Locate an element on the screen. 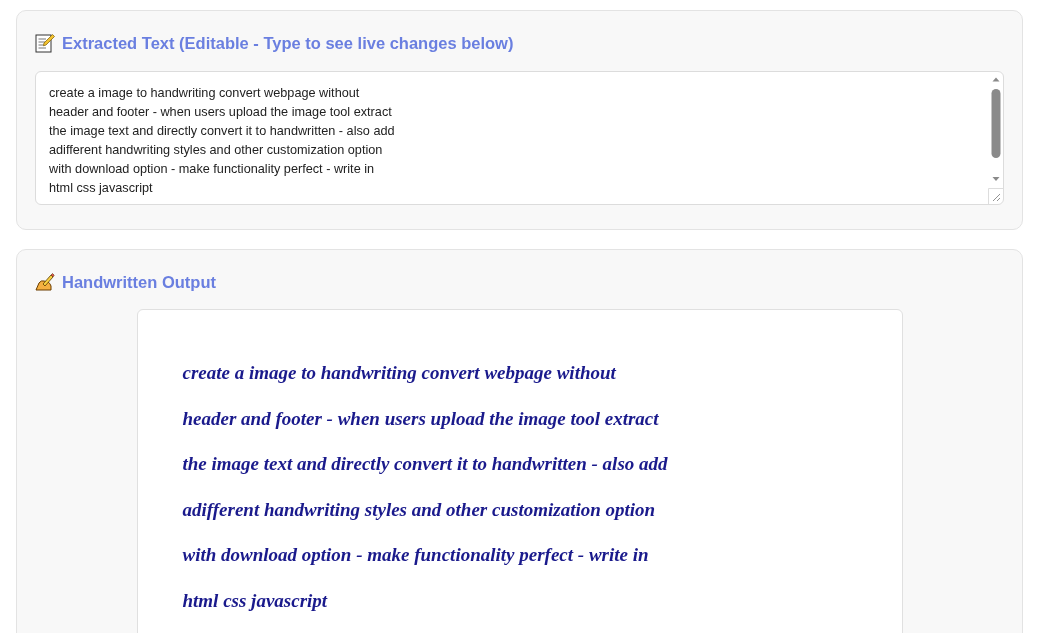 The width and height of the screenshot is (1044, 633). panel-title: Handwritten Output is located at coordinates (139, 282).